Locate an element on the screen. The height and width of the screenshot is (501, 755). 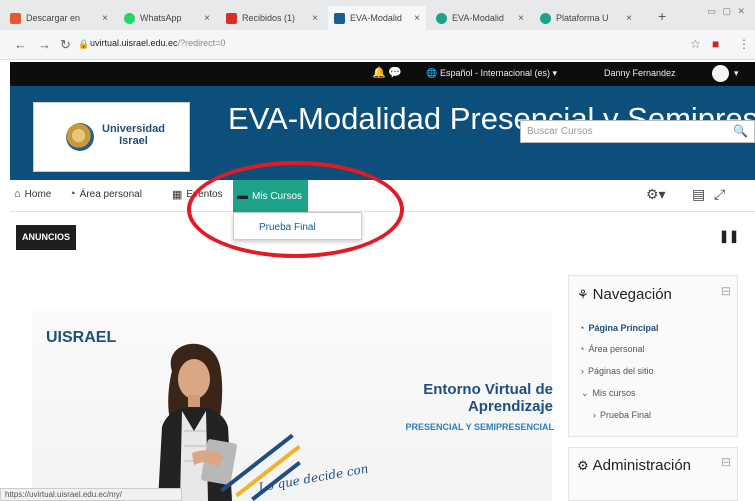
language-menu: Español - Internacional (es) ▾ is located at coordinates (498, 73).